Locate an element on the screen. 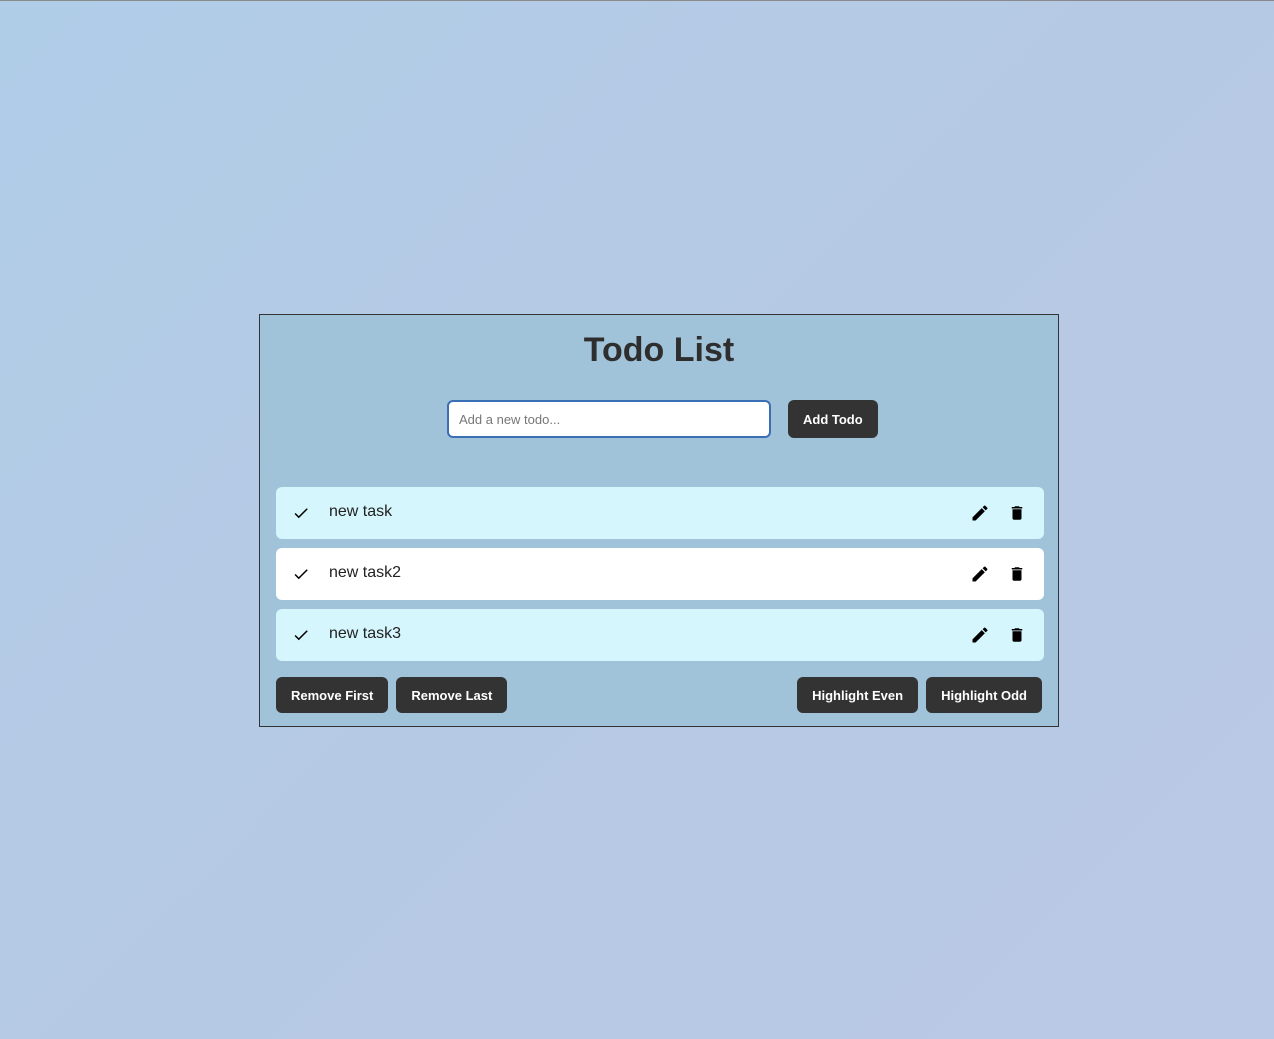  todo-item: new task3 is located at coordinates (660, 635).